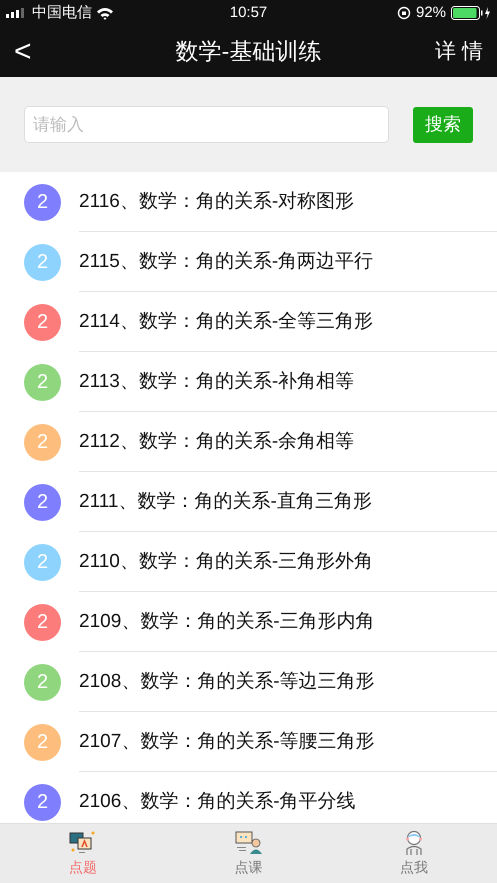 The height and width of the screenshot is (883, 497). Describe the element at coordinates (227, 622) in the screenshot. I see `item-title: 2109、数学：角的关系-三角形内角` at that location.